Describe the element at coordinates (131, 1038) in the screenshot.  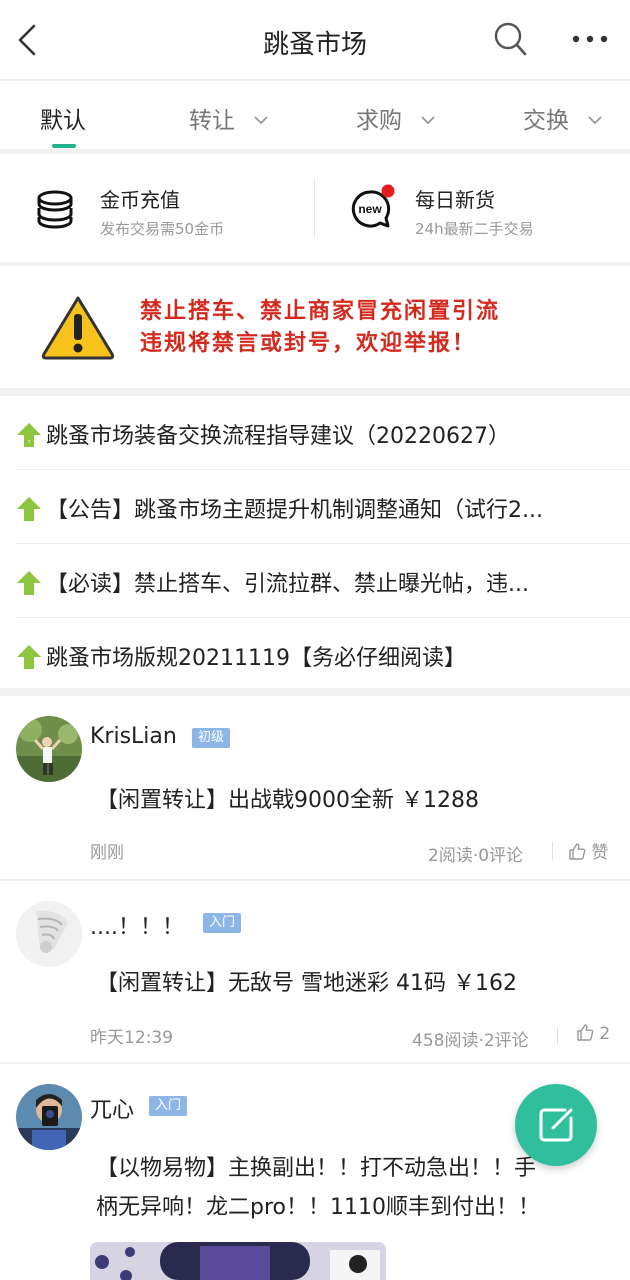
I see `post-time: 昨天12:39` at that location.